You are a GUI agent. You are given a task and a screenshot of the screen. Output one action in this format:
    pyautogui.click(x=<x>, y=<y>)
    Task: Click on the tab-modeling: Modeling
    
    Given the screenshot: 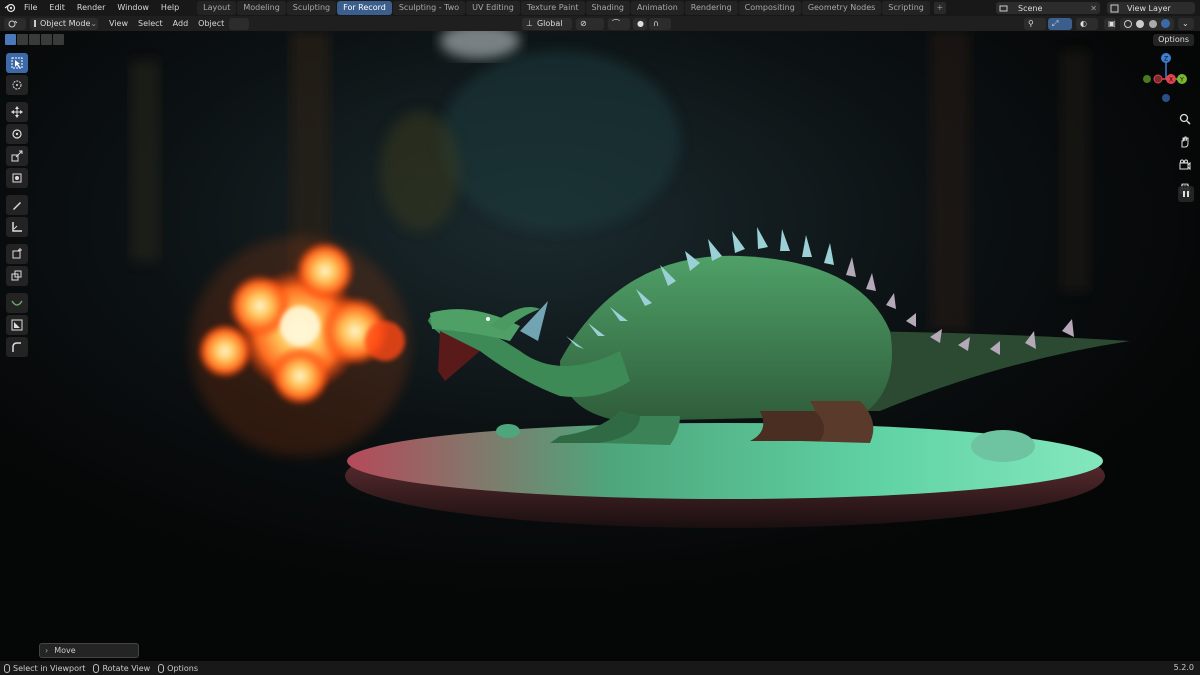 What is the action you would take?
    pyautogui.click(x=261, y=8)
    